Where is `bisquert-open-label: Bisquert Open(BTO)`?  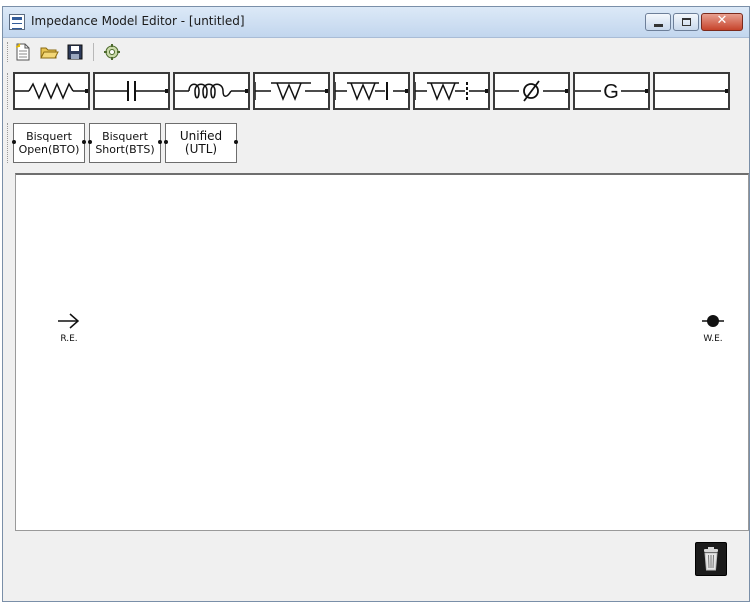
bisquert-open-label: Bisquert Open(BTO) is located at coordinates (49, 143).